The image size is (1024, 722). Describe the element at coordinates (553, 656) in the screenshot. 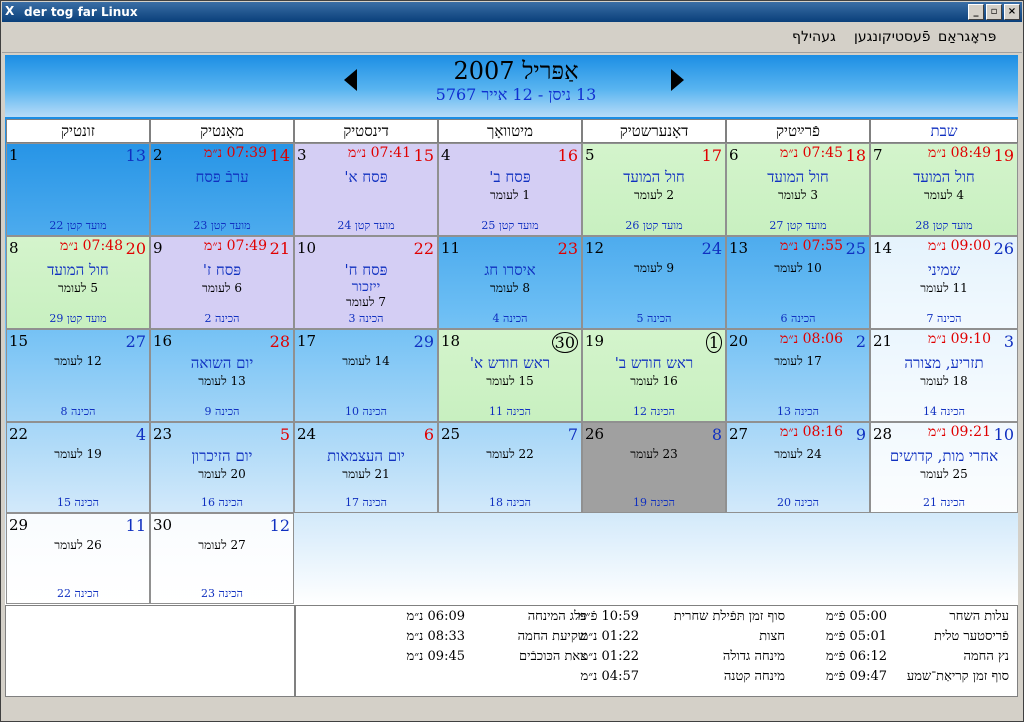

I see `zman-label: צאת הכּוכבֿים` at that location.